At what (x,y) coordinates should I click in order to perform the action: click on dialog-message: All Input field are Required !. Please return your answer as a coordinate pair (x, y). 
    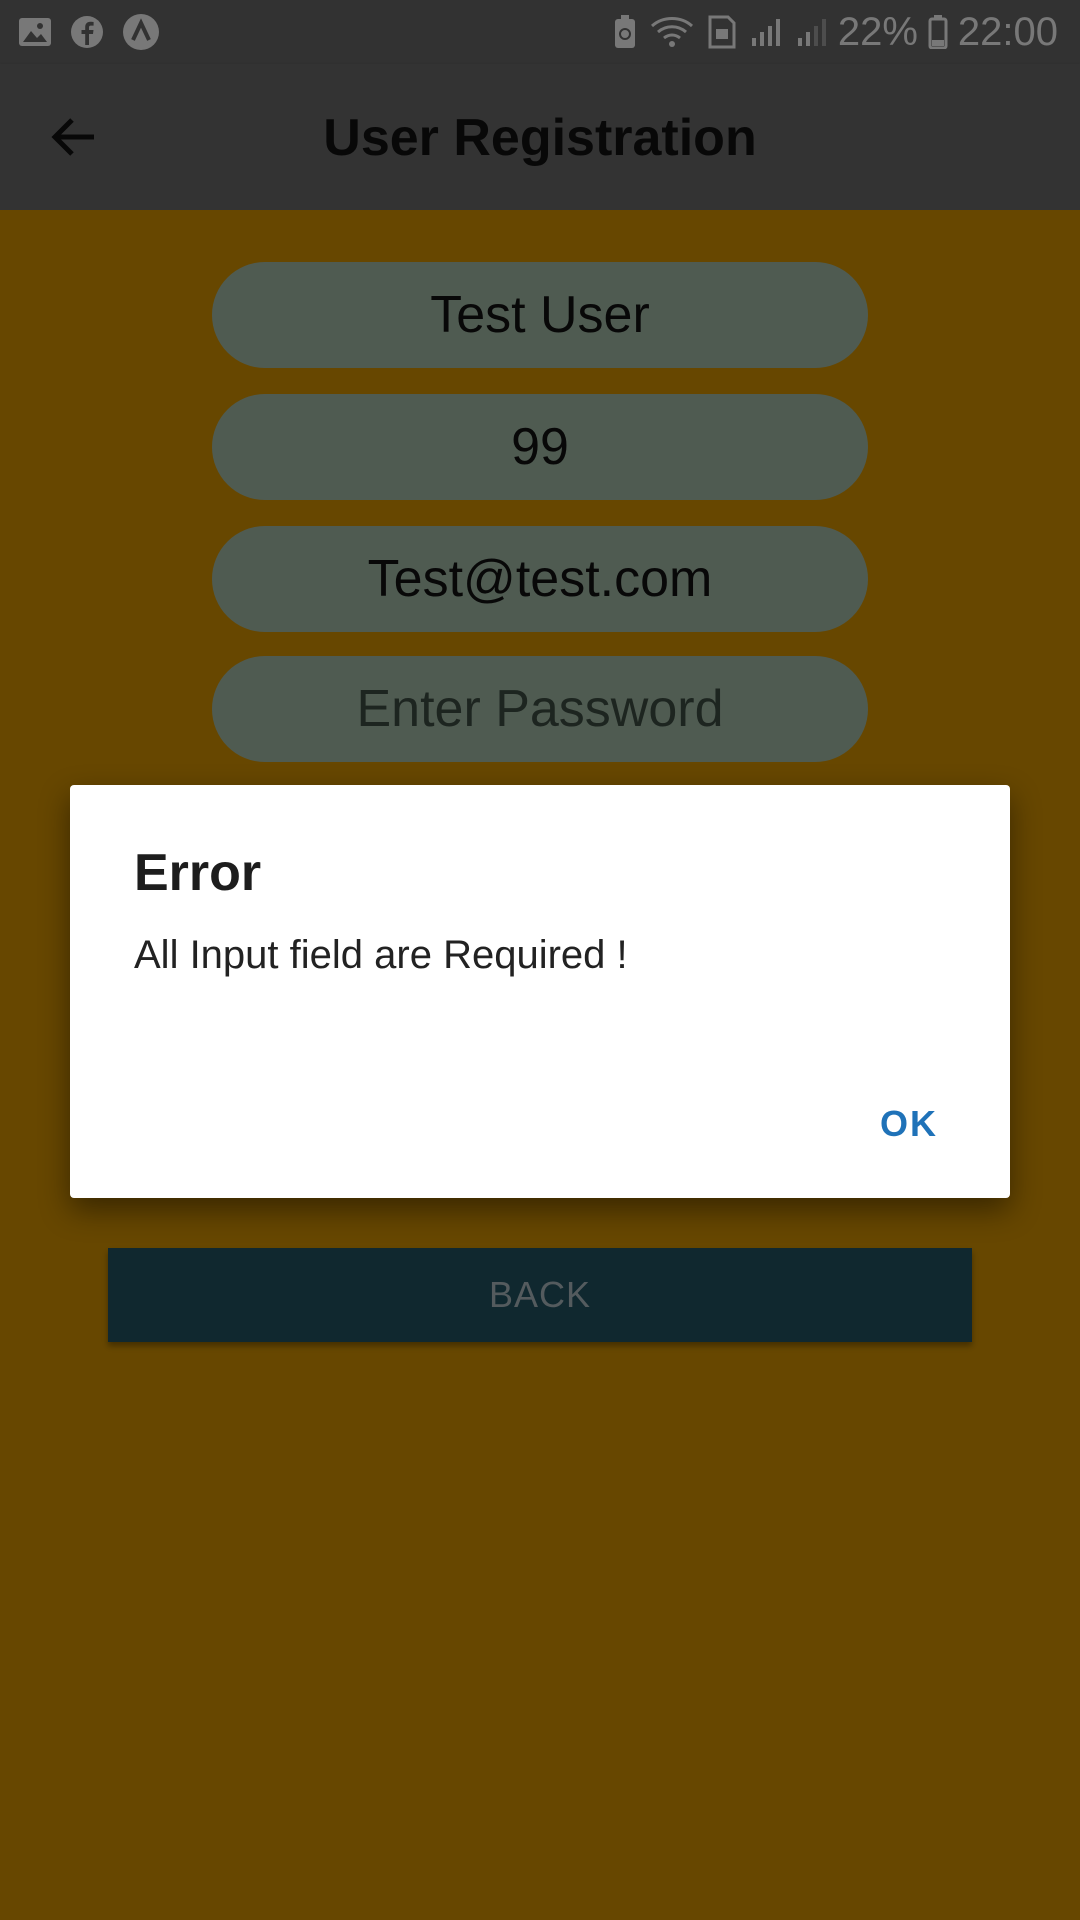
    Looking at the image, I should click on (381, 955).